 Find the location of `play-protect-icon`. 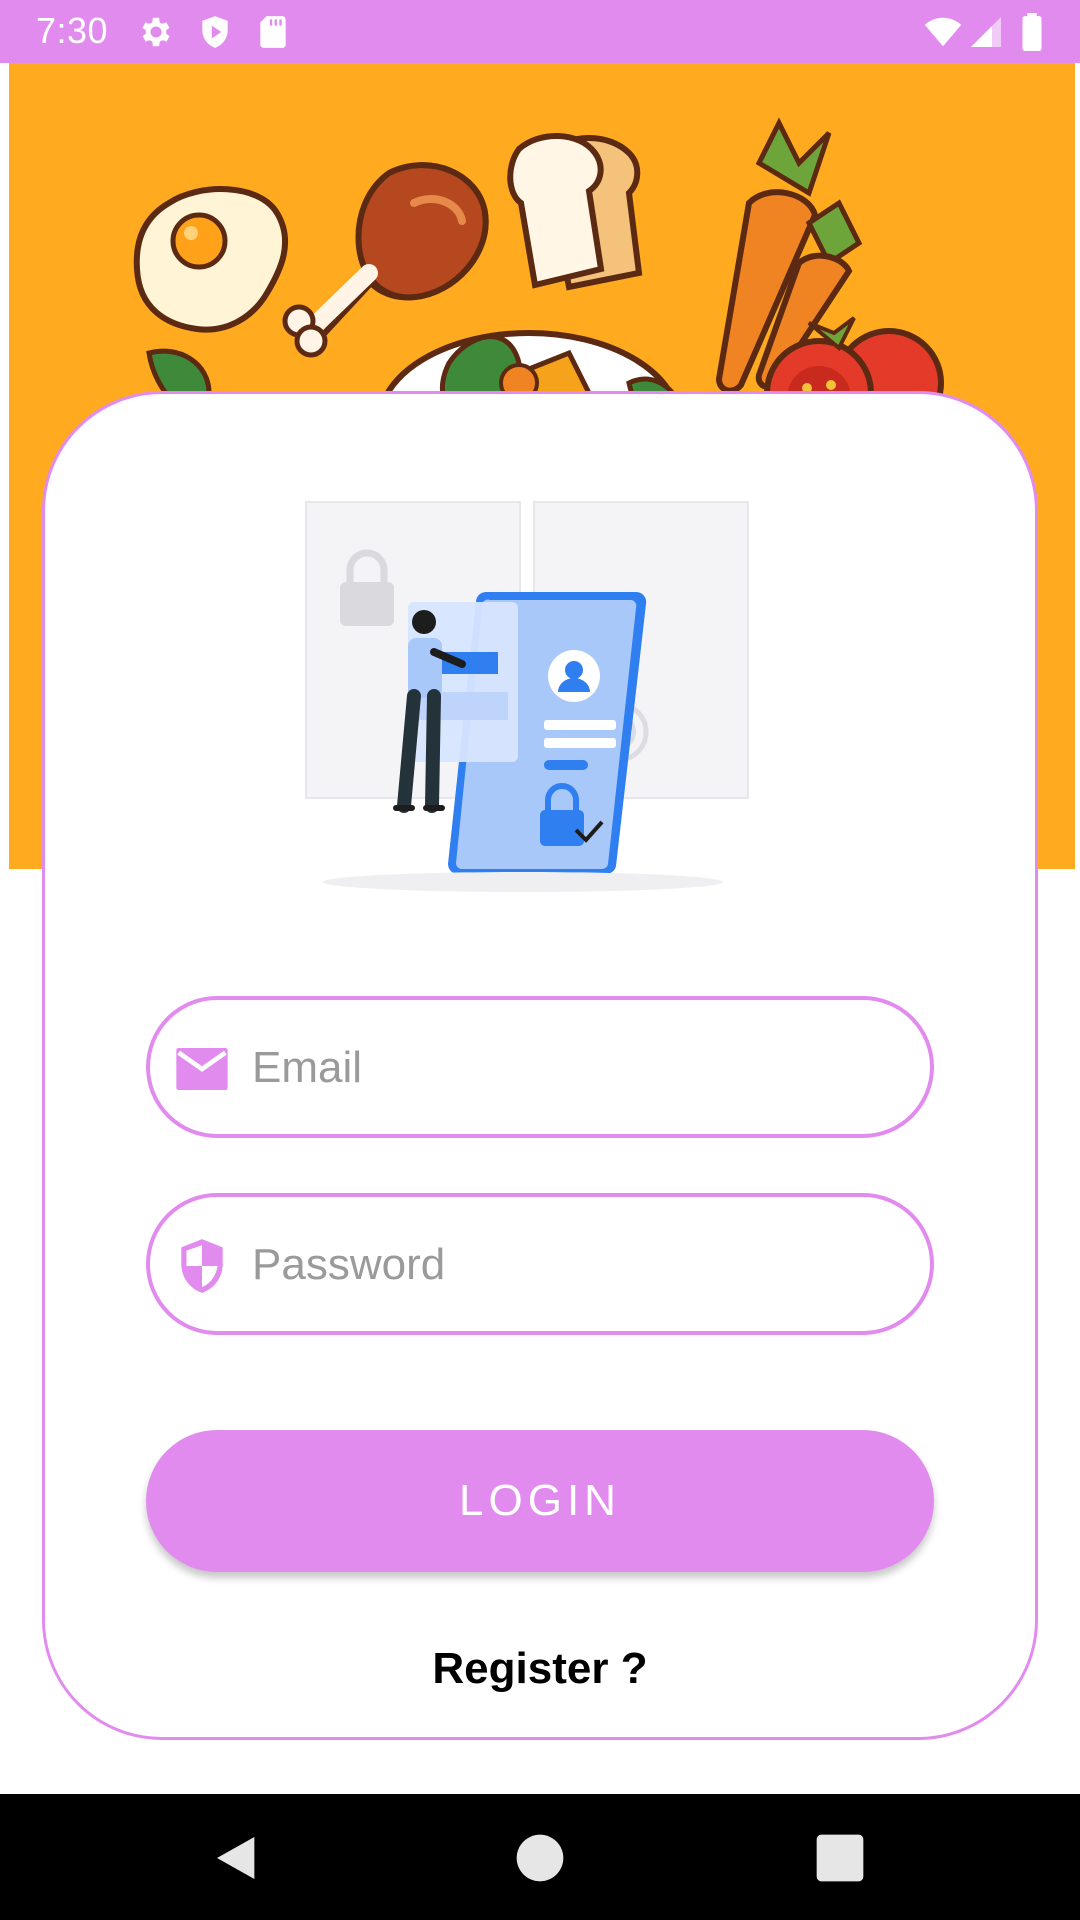

play-protect-icon is located at coordinates (215, 32).